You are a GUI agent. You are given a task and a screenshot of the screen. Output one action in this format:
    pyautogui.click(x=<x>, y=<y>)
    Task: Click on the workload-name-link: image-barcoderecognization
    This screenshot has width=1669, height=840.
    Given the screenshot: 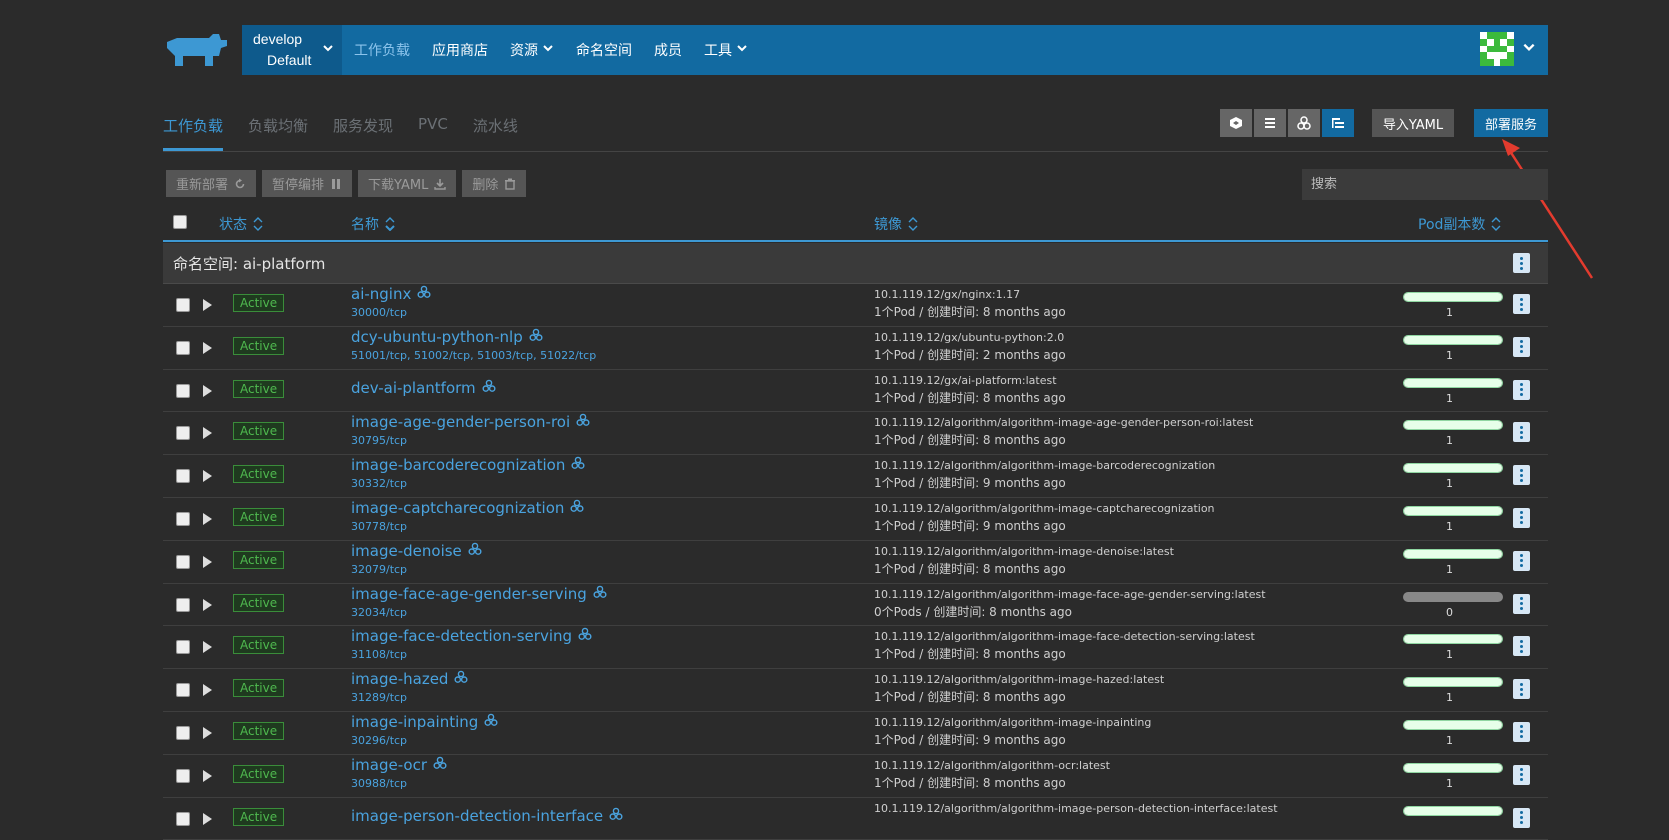 What is the action you would take?
    pyautogui.click(x=468, y=465)
    